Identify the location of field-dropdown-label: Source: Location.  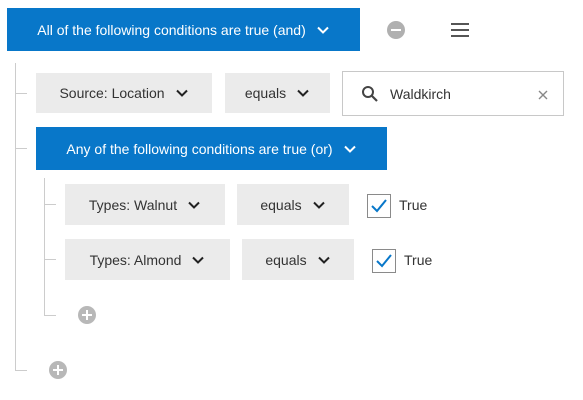
(112, 93).